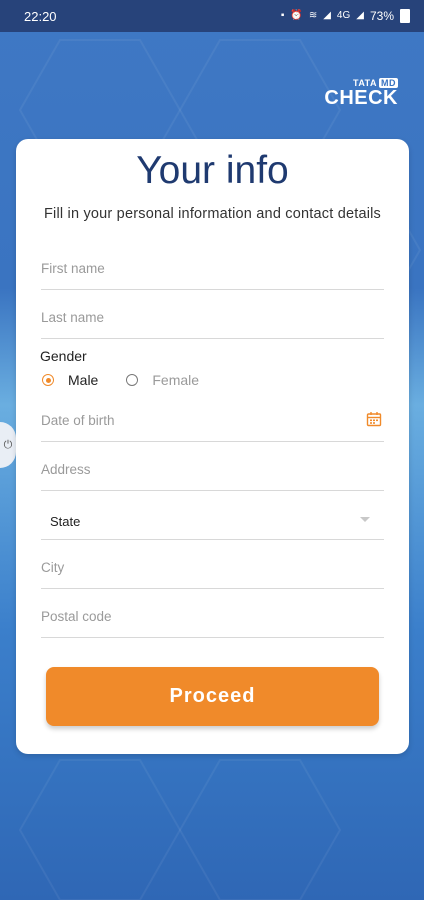 The width and height of the screenshot is (424, 900). I want to click on address-placeholder: Address, so click(66, 469).